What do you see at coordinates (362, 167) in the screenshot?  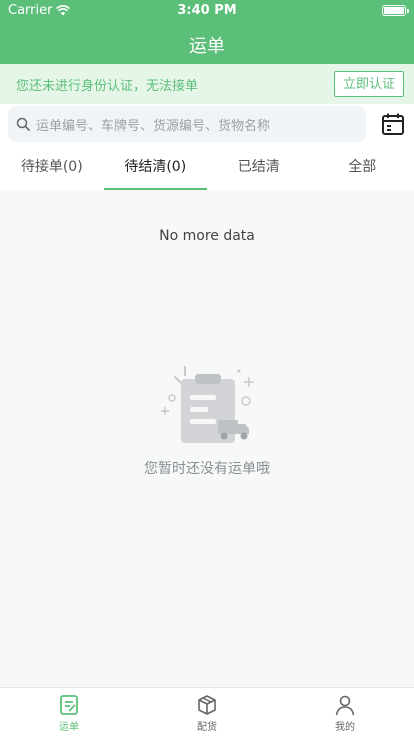 I see `tab-all: 全部` at bounding box center [362, 167].